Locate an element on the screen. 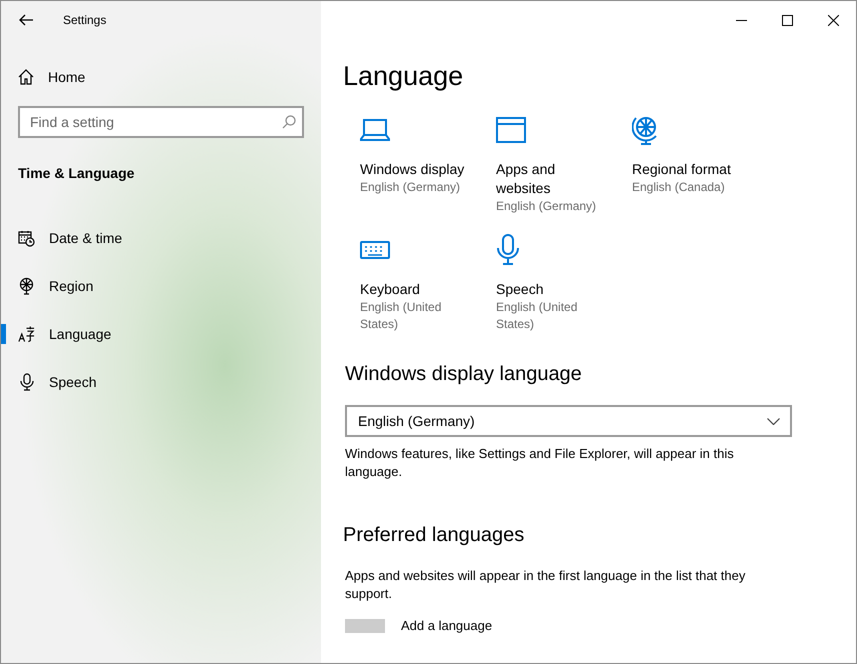  section-heading: Windows display language is located at coordinates (464, 374).